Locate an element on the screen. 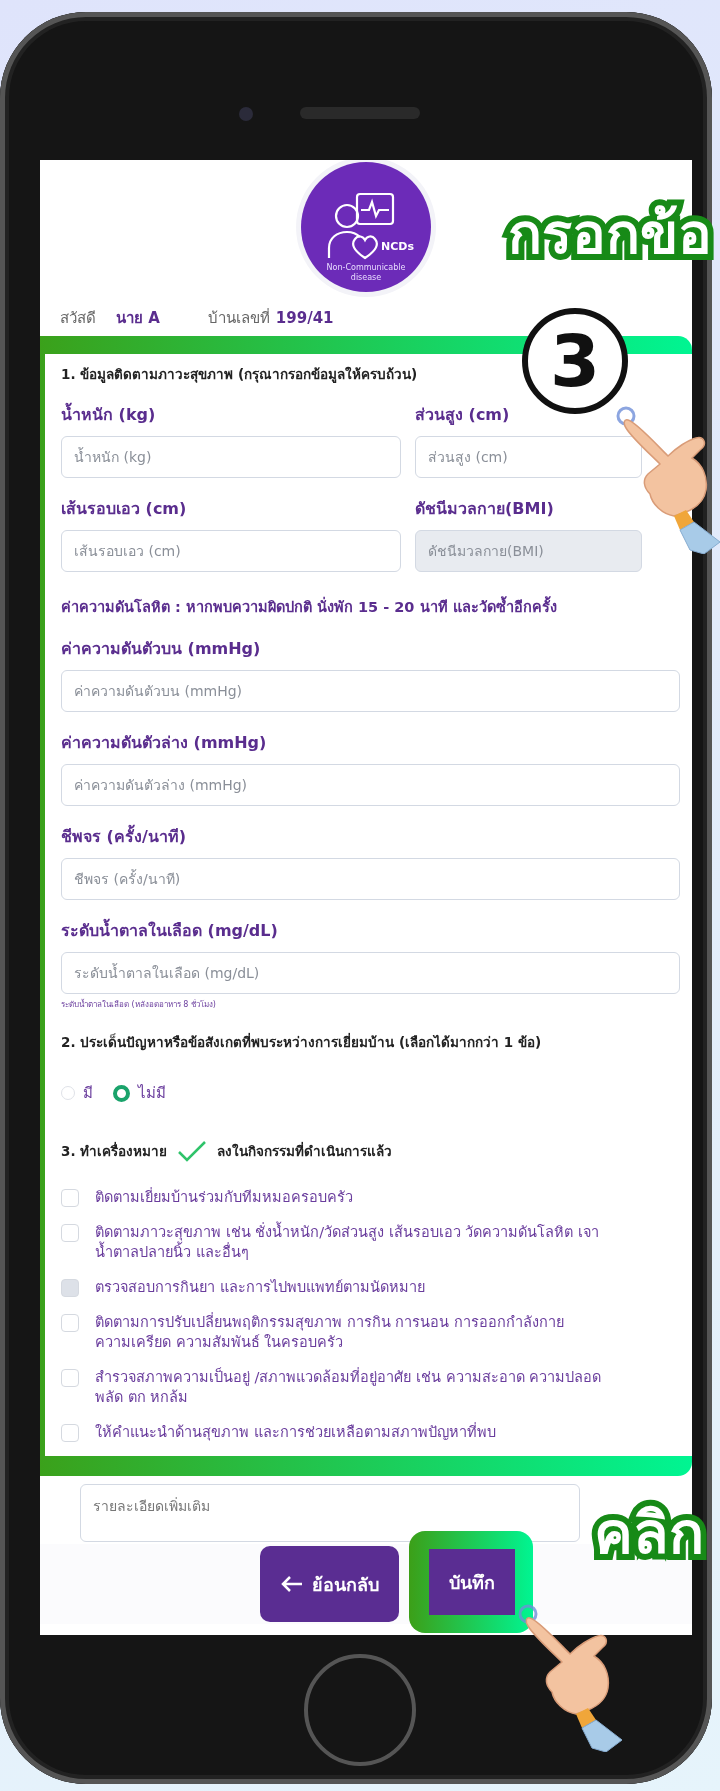  text-input-field: ค่าความดันตัวล่าง (mmHg) is located at coordinates (370, 785).